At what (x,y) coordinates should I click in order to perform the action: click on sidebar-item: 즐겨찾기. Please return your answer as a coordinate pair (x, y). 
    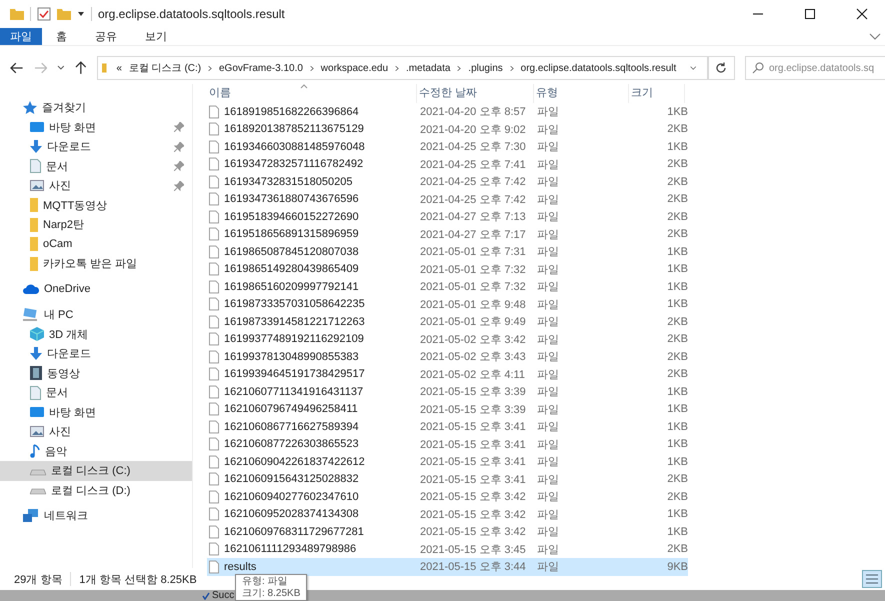
    Looking at the image, I should click on (96, 108).